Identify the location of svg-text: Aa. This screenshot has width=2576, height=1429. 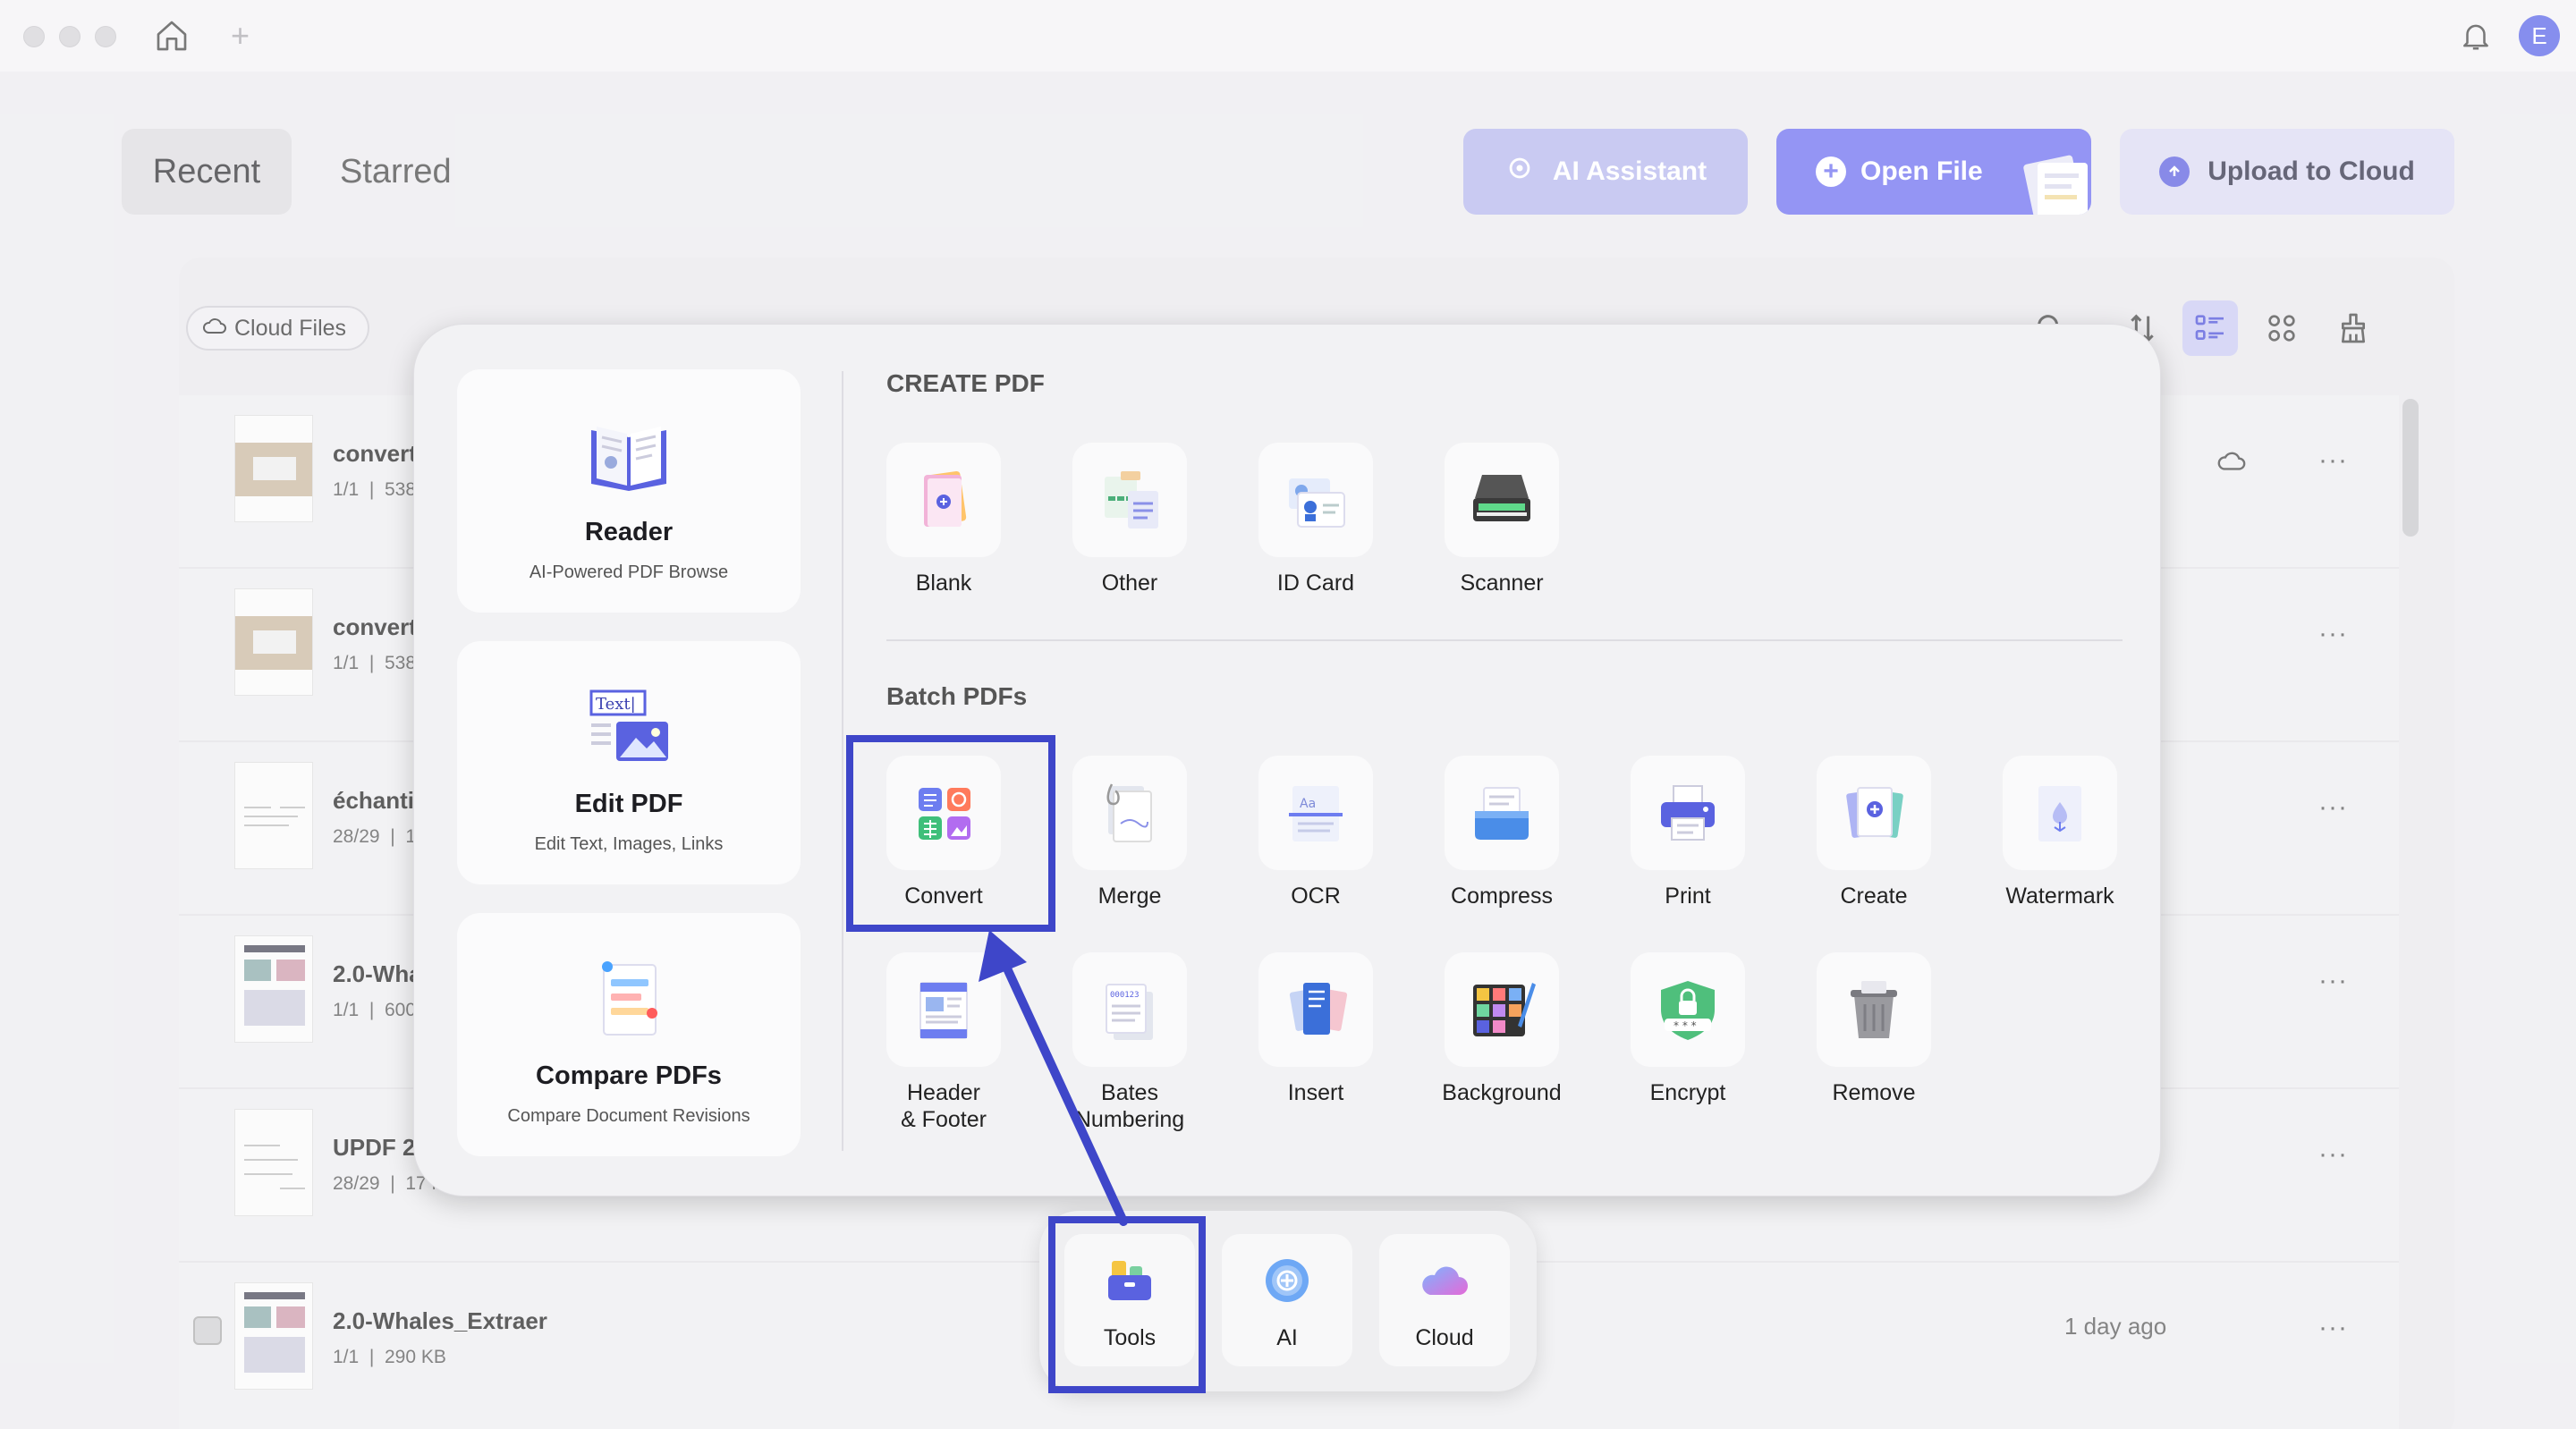
(1308, 804).